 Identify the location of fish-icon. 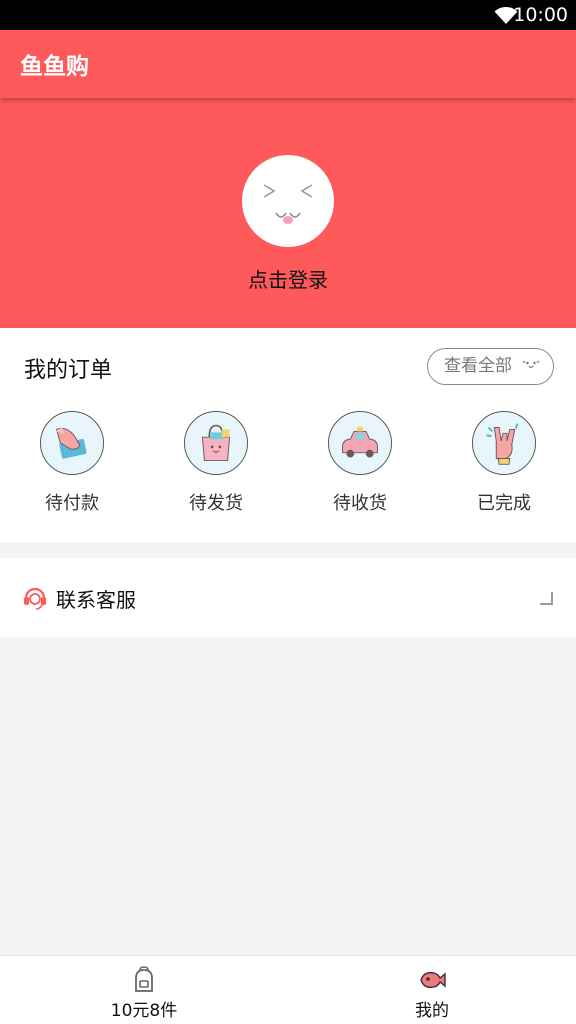
(433, 980).